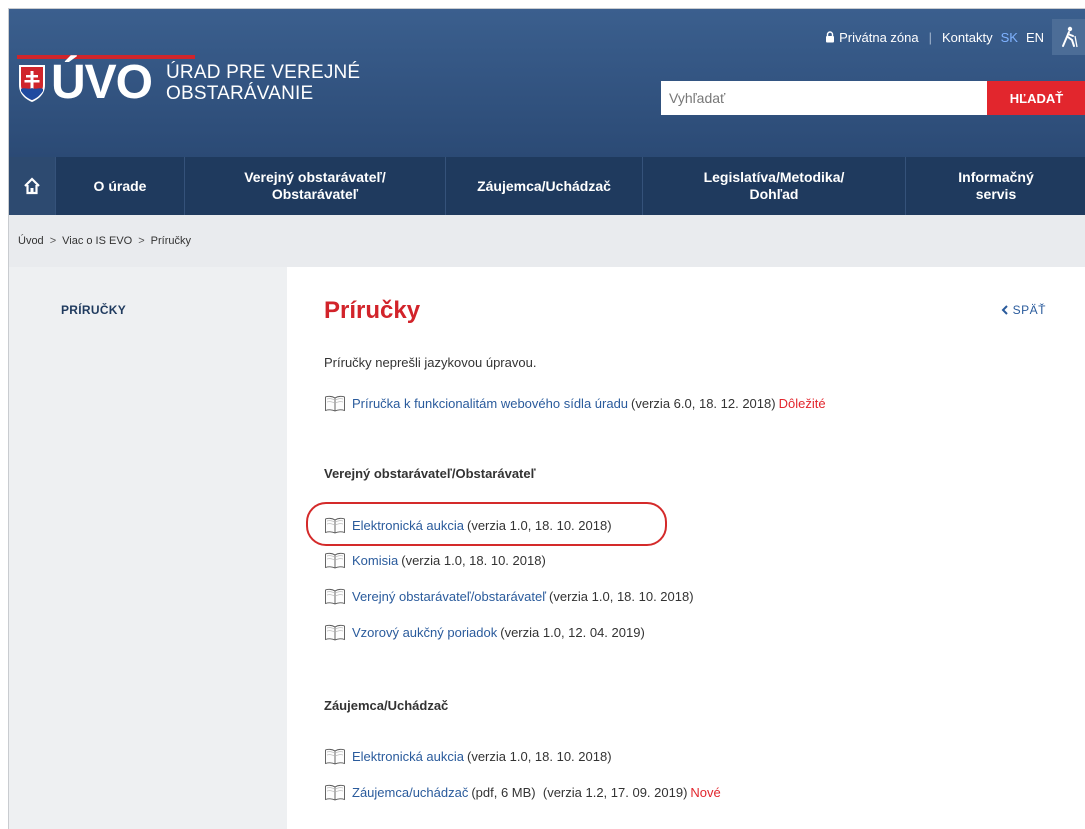  I want to click on language-en-link: EN, so click(1035, 37).